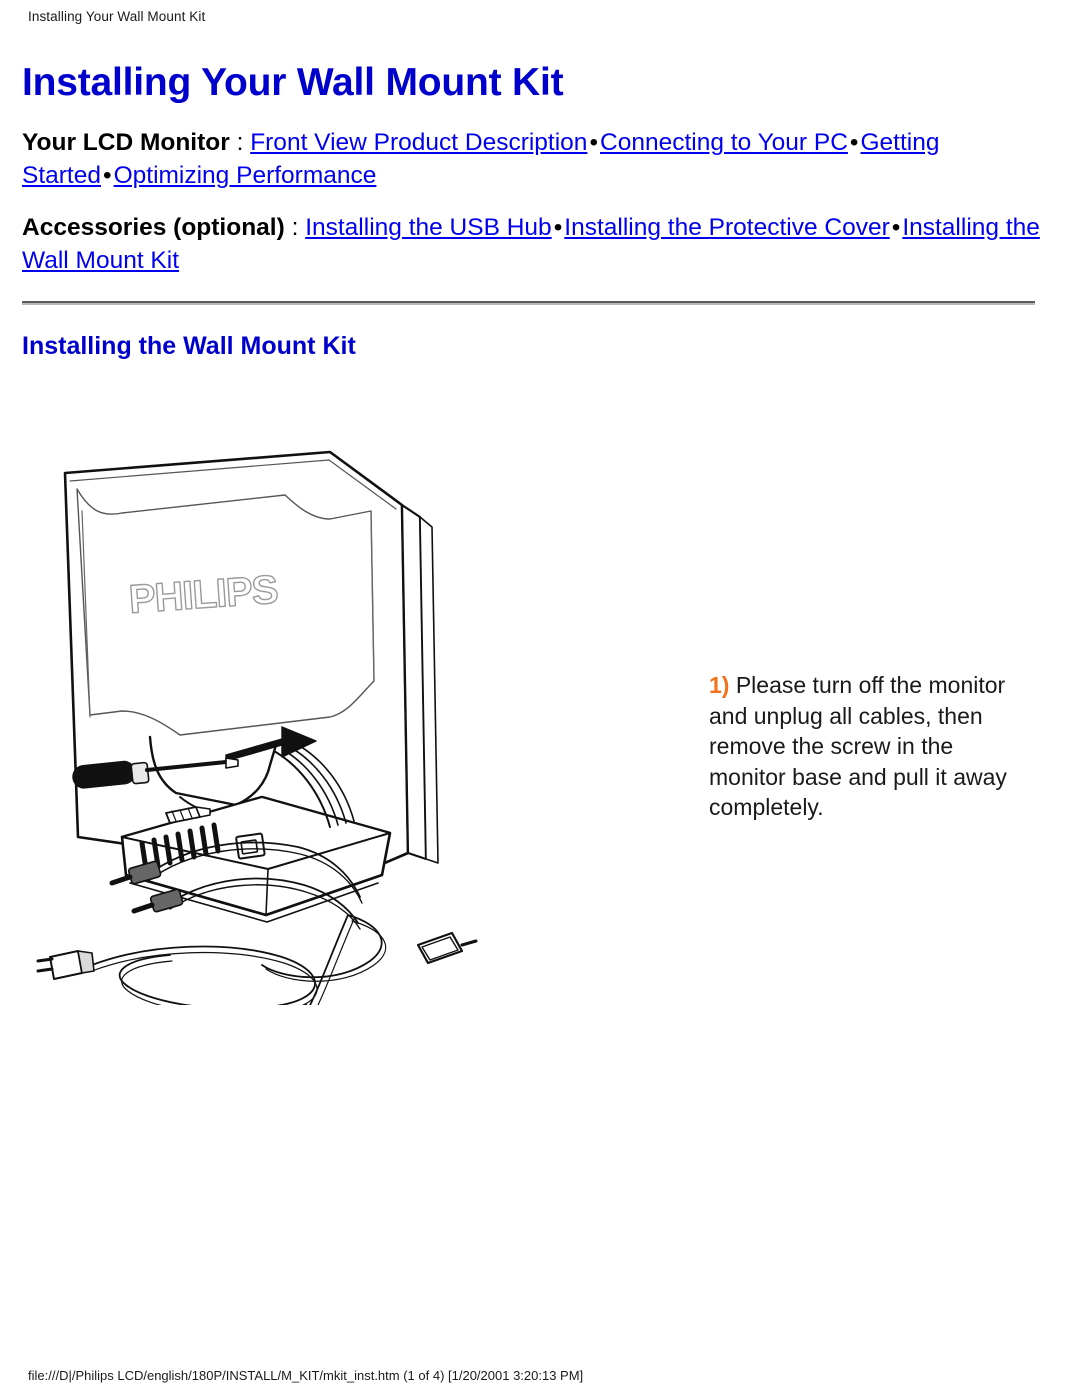 Image resolution: width=1080 pixels, height=1397 pixels. I want to click on dvi-connector, so click(447, 948).